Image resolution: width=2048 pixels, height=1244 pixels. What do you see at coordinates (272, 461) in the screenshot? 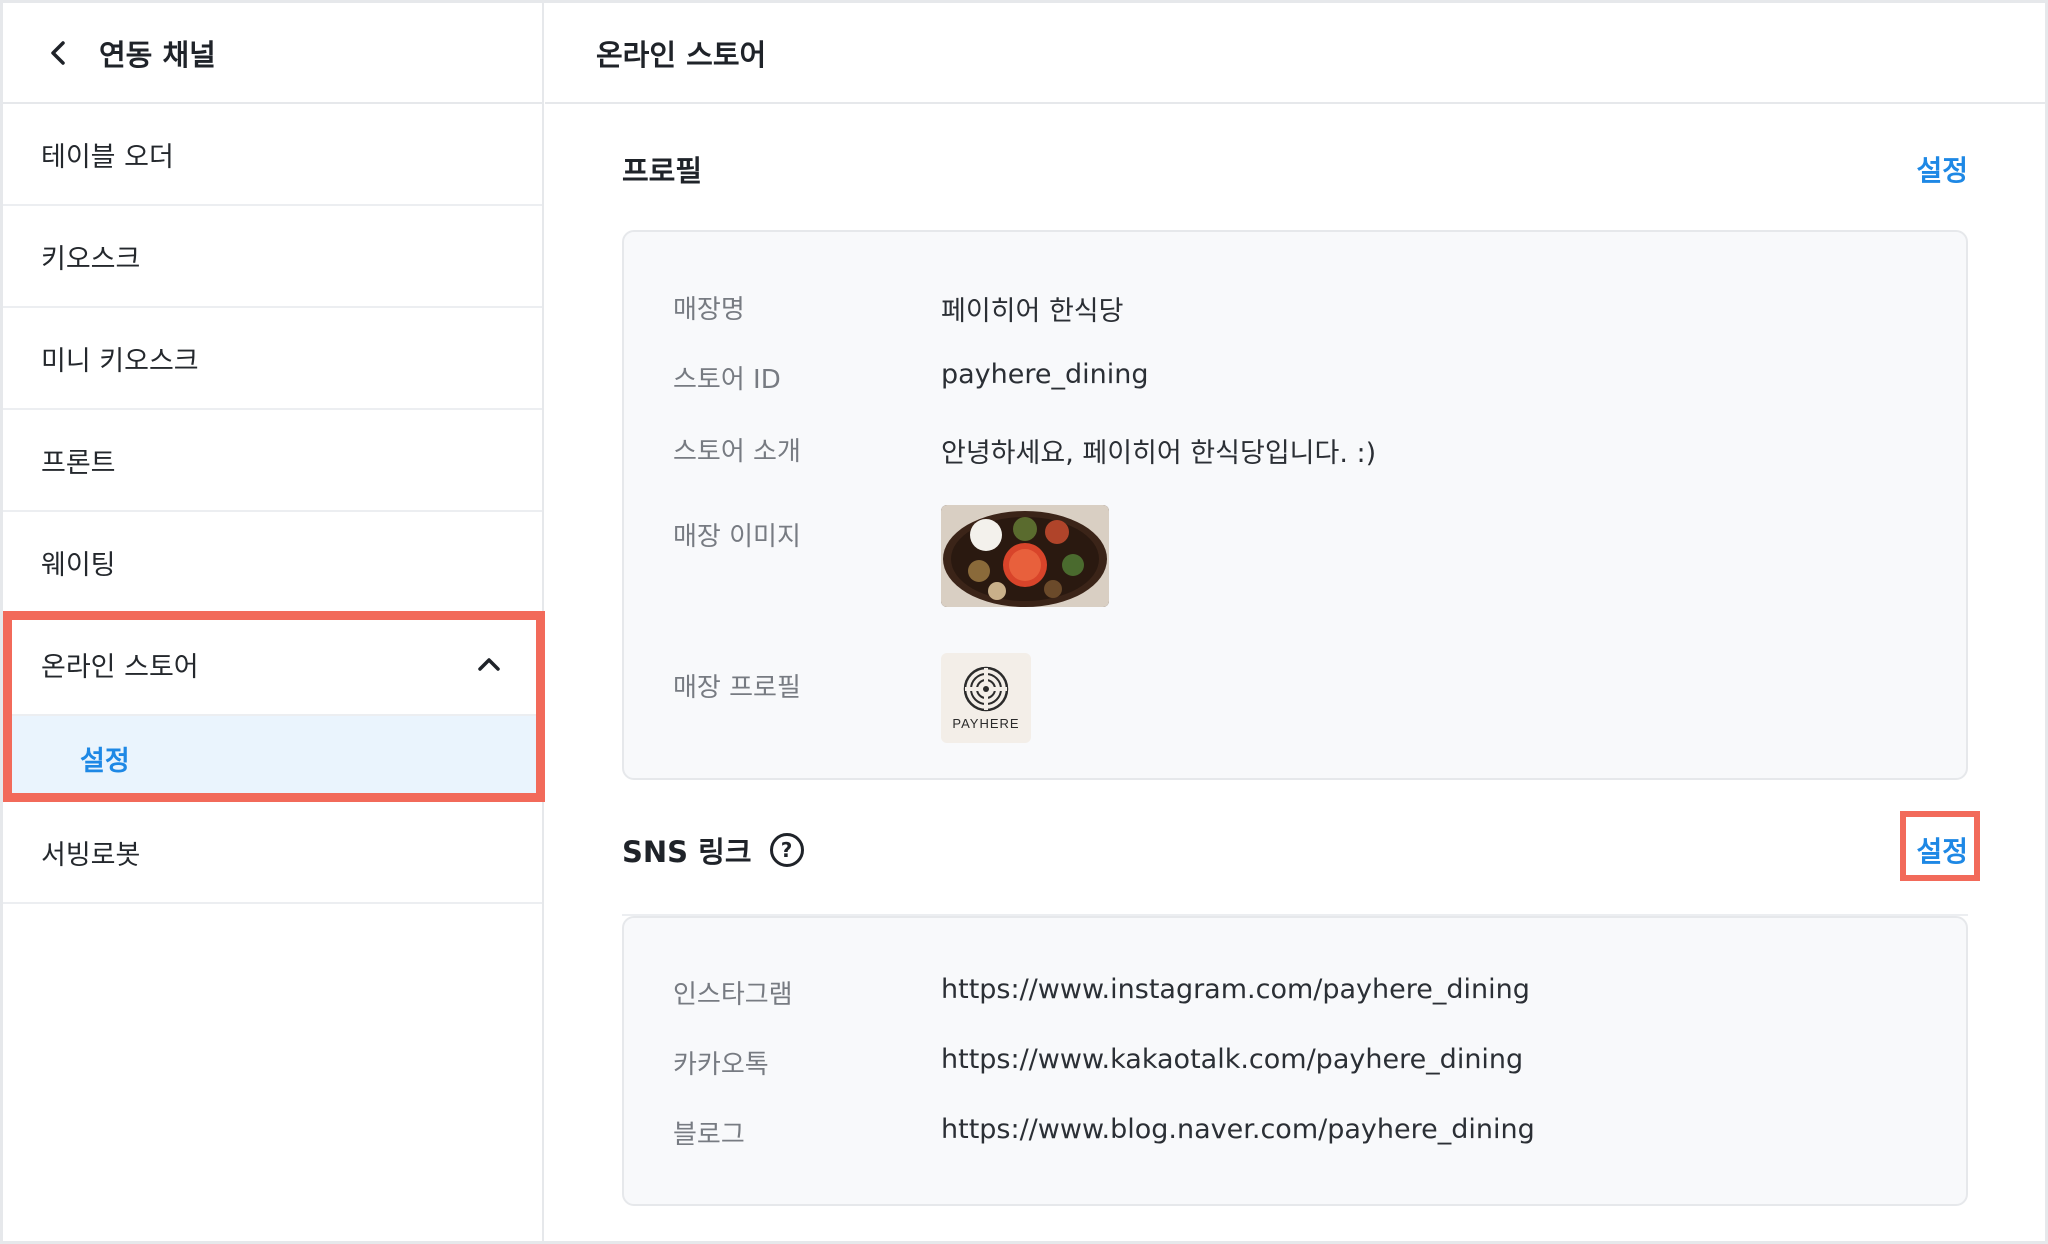
I see `sidebar-item-front: 프론트` at bounding box center [272, 461].